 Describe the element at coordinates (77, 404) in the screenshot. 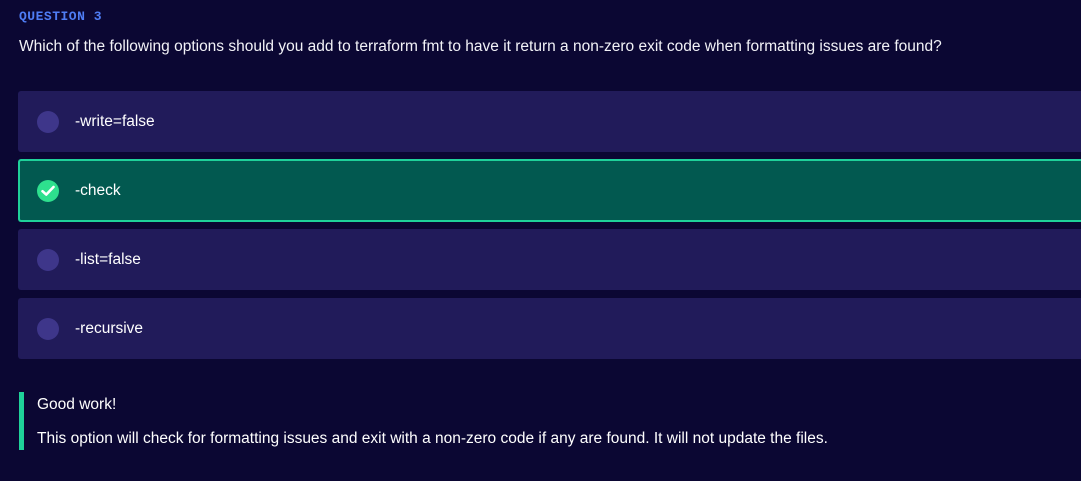

I see `feedback-title: Good work!` at that location.